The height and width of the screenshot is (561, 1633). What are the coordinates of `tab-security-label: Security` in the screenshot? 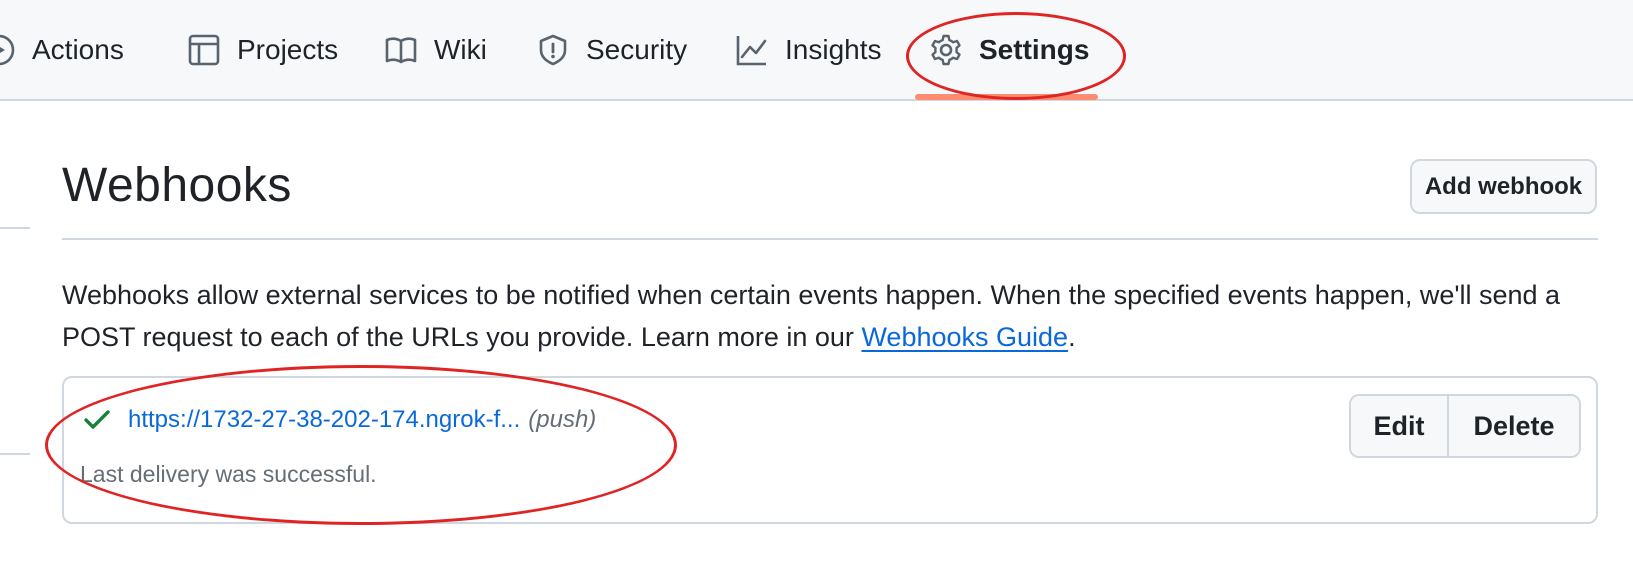 It's located at (637, 49).